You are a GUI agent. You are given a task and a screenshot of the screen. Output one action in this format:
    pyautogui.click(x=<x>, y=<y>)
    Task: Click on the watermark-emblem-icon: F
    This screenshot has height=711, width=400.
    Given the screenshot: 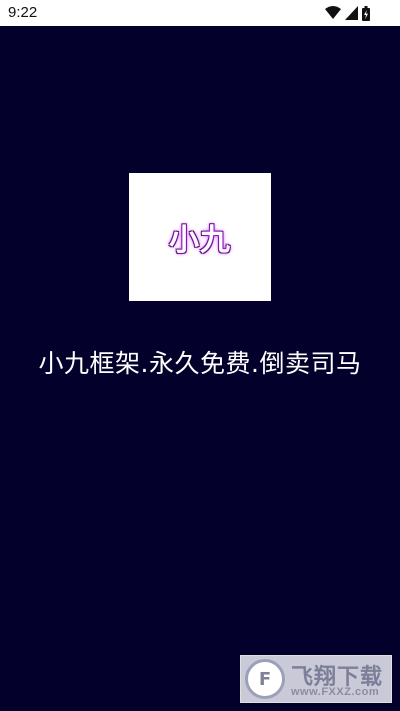 What is the action you would take?
    pyautogui.click(x=265, y=679)
    